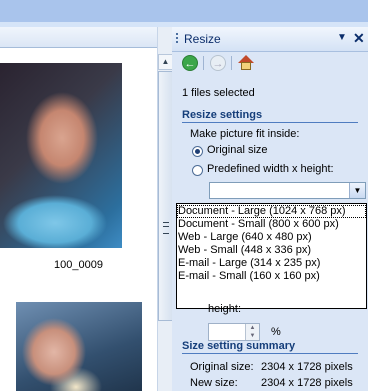 The width and height of the screenshot is (368, 391). I want to click on stepper-up-icon: ▲, so click(252, 328).